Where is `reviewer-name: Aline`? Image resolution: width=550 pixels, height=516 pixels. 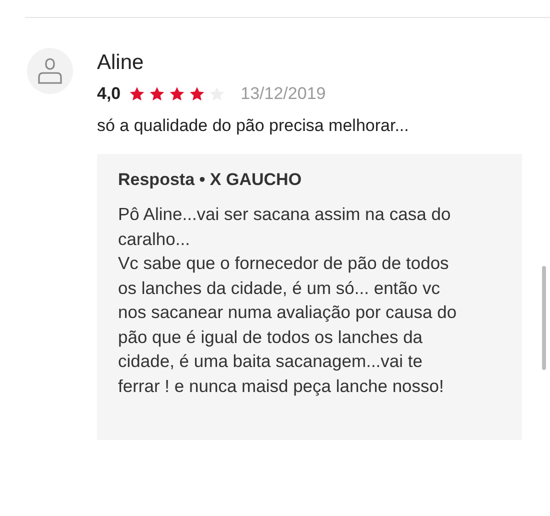 reviewer-name: Aline is located at coordinates (121, 63).